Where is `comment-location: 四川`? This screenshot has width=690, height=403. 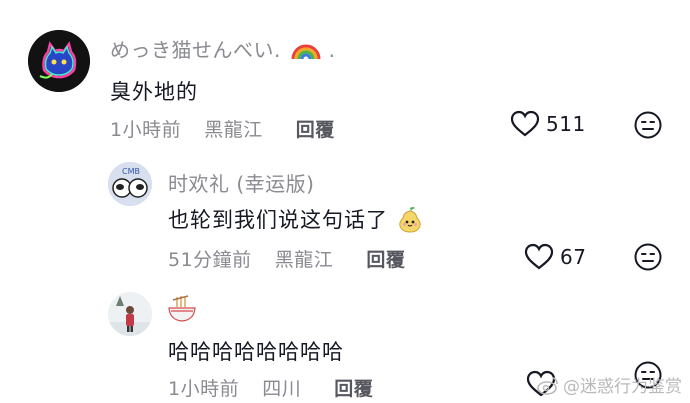 comment-location: 四川 is located at coordinates (282, 389).